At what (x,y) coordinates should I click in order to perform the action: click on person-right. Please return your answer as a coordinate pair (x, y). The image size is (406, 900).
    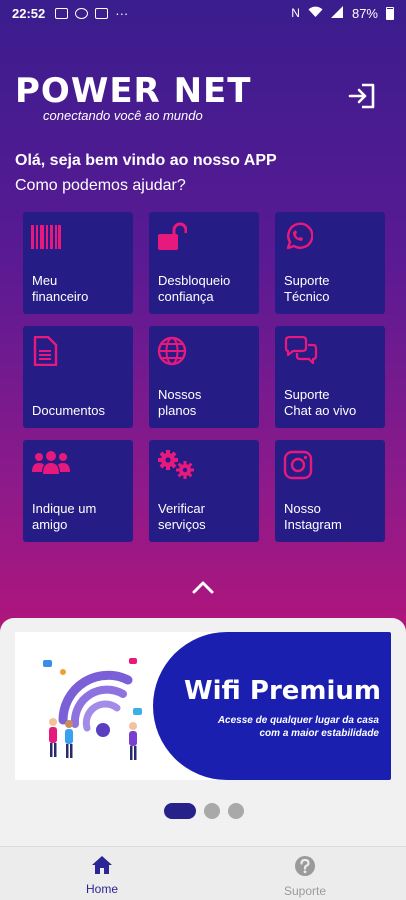
    Looking at the image, I should click on (133, 741).